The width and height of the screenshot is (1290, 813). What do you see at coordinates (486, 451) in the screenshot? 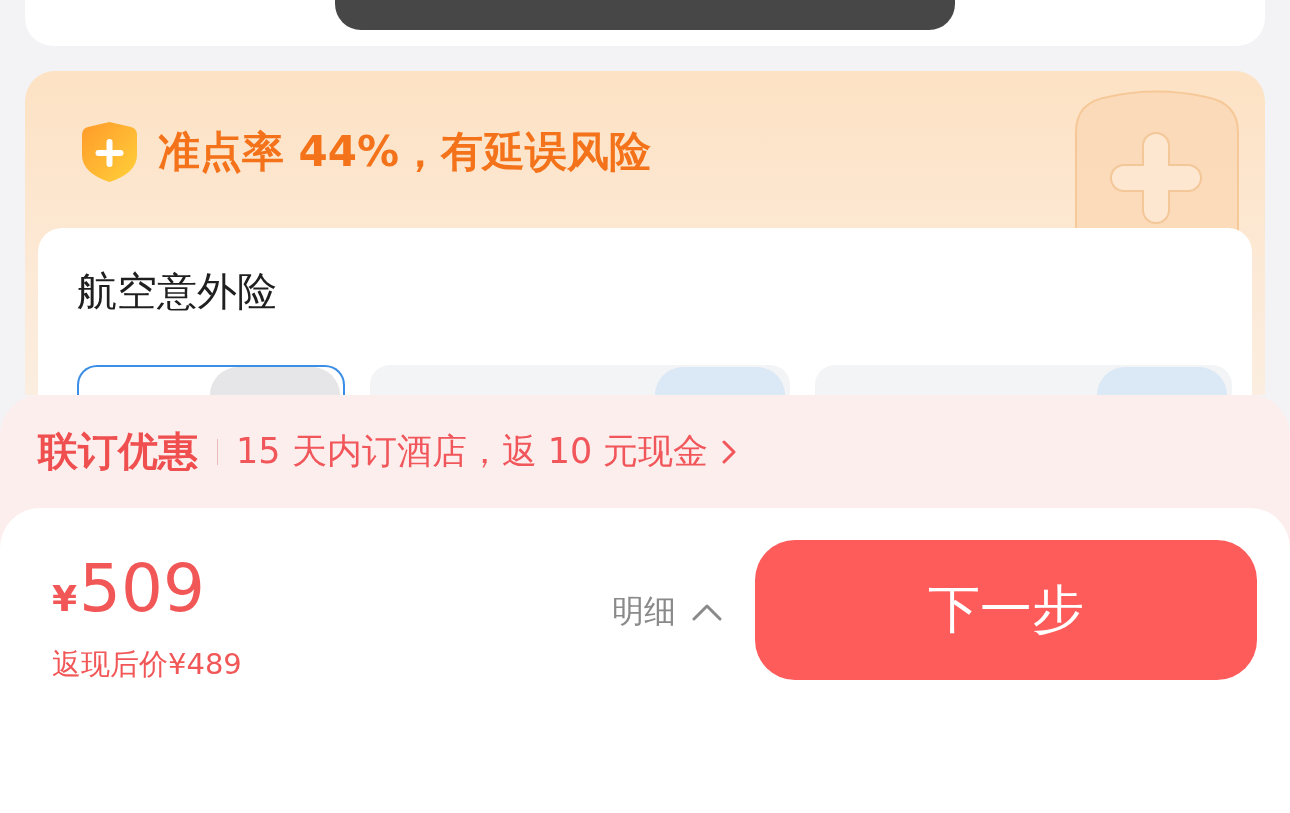
I see `promo-link: 15 天内订酒店，返 10 元现金` at bounding box center [486, 451].